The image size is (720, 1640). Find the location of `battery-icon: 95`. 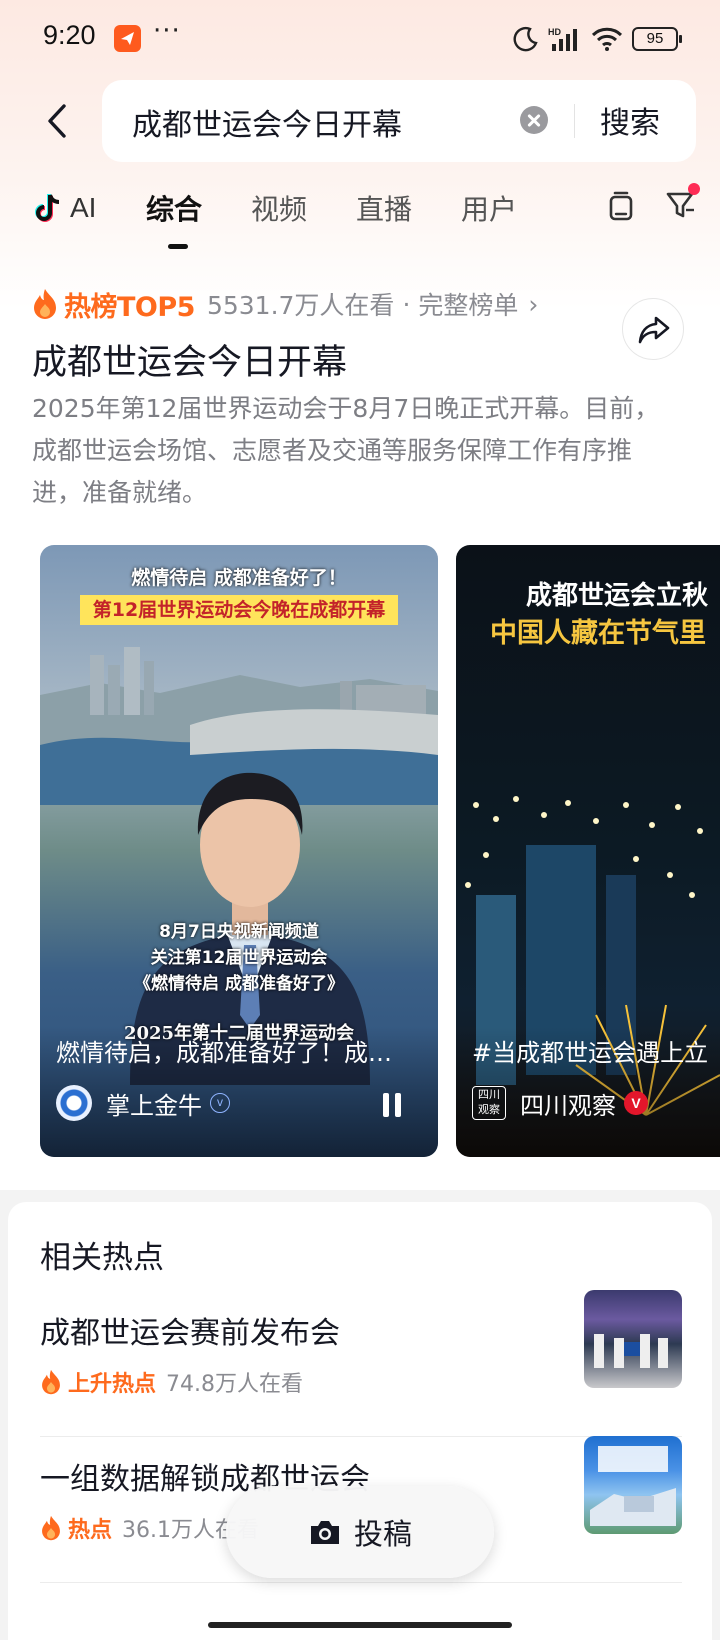

battery-icon: 95 is located at coordinates (657, 39).